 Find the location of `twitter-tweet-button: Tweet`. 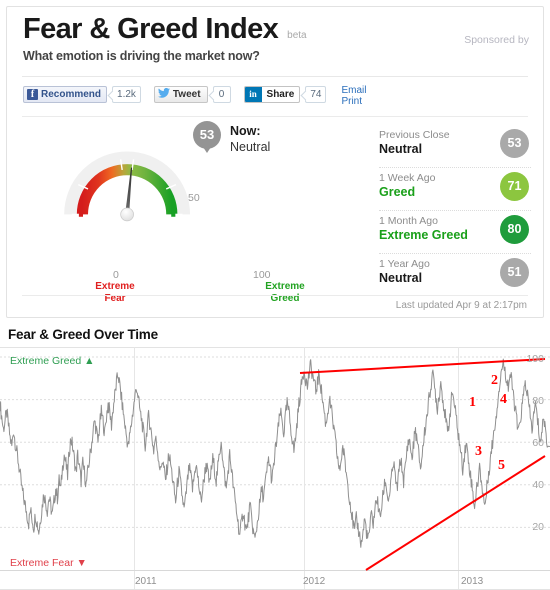

twitter-tweet-button: Tweet is located at coordinates (180, 94).